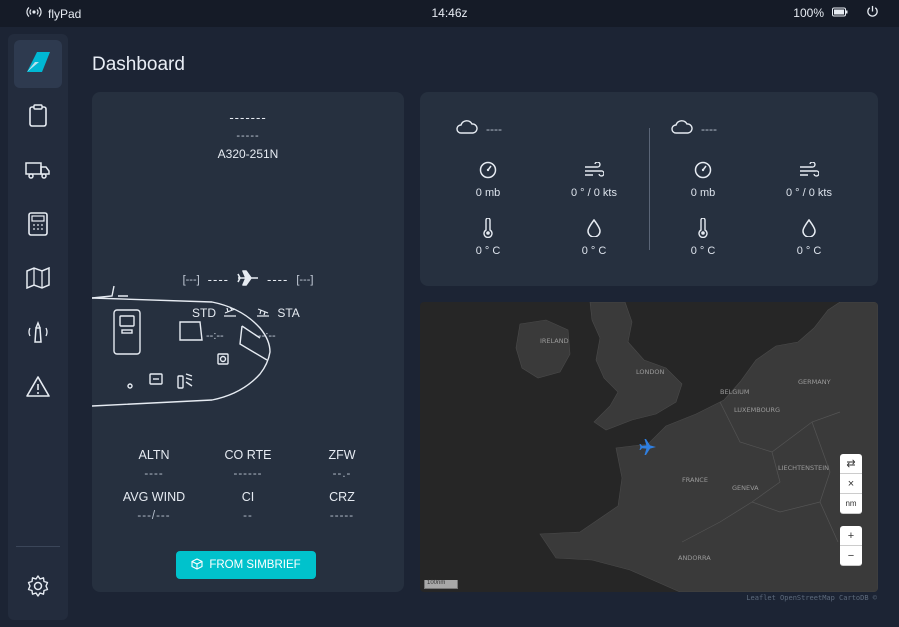 The image size is (899, 627). I want to click on status-bar: flyPad 14:46z 100%, so click(449, 13).